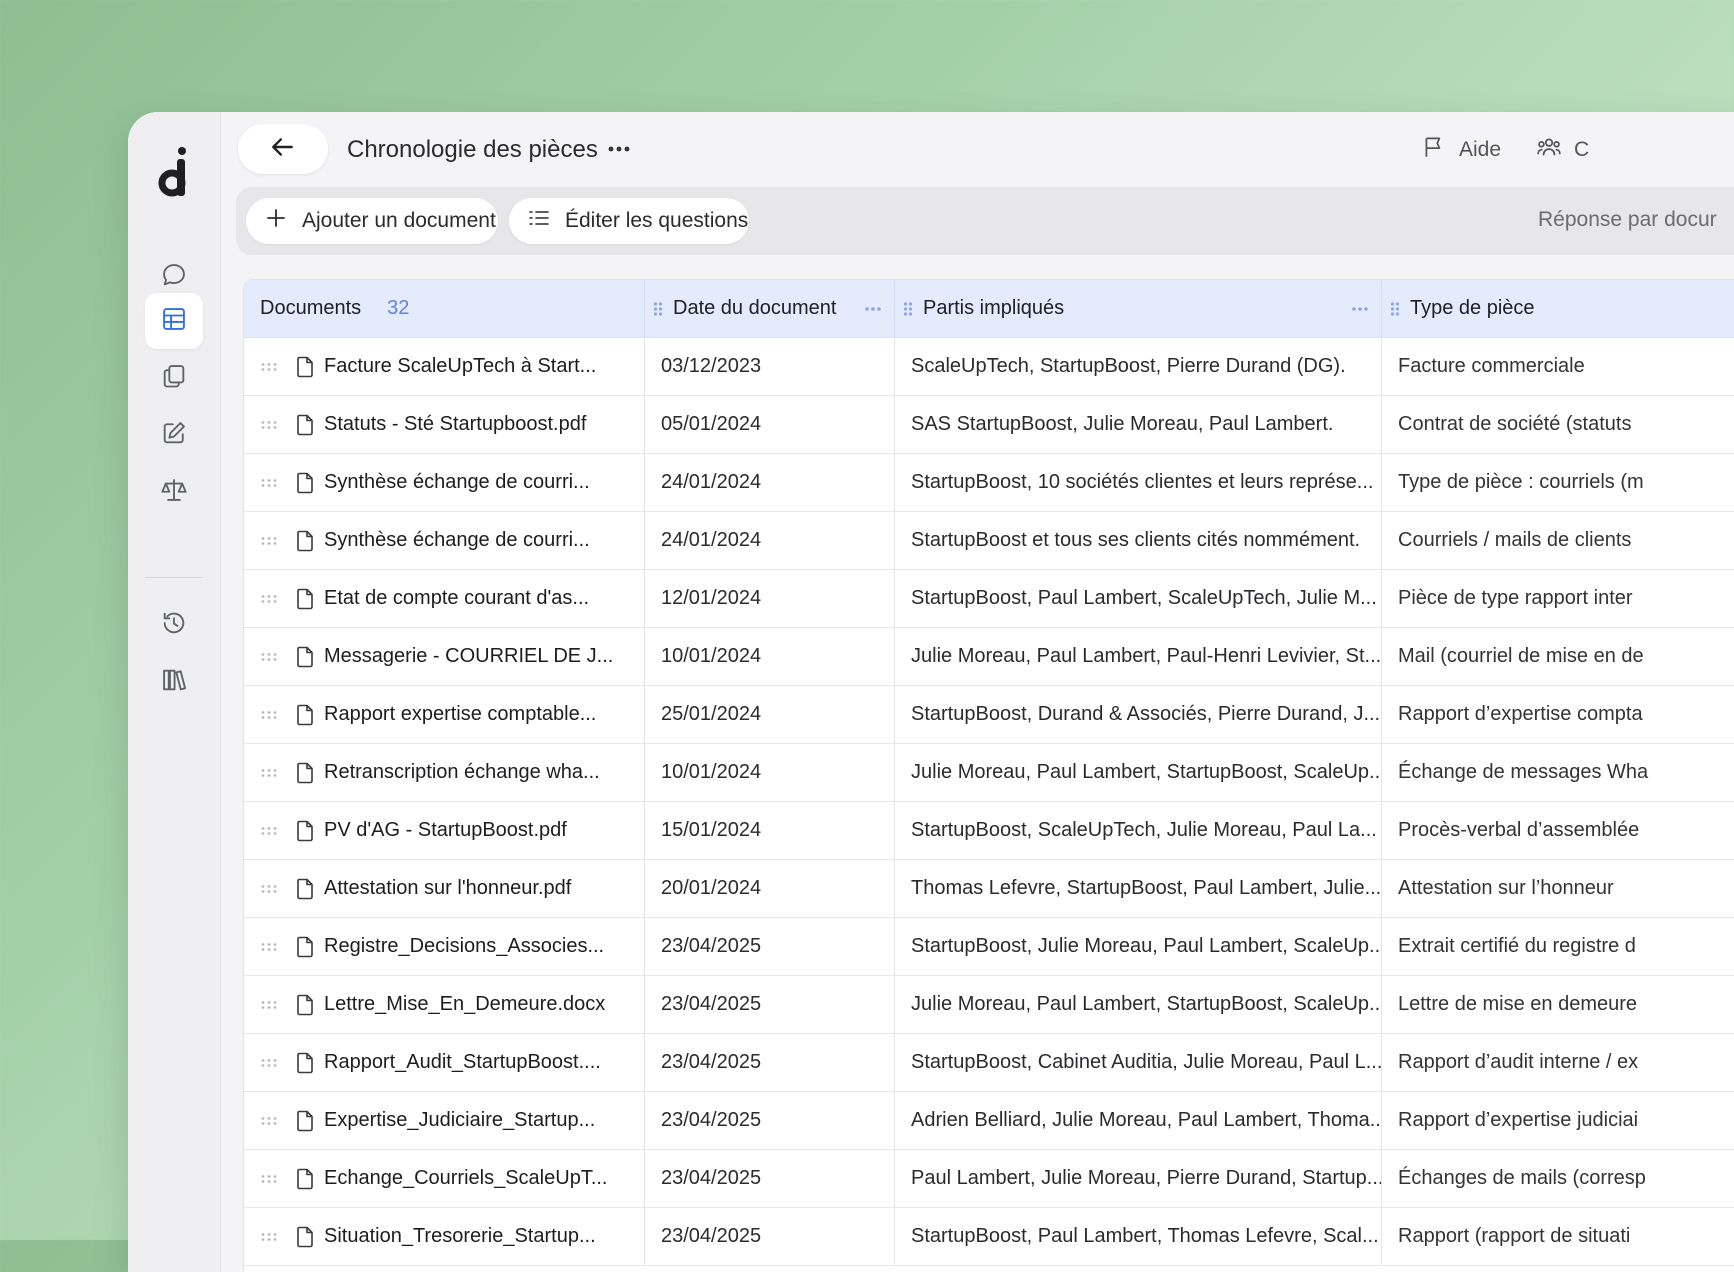  I want to click on date-cell: 05/01/2024, so click(770, 424).